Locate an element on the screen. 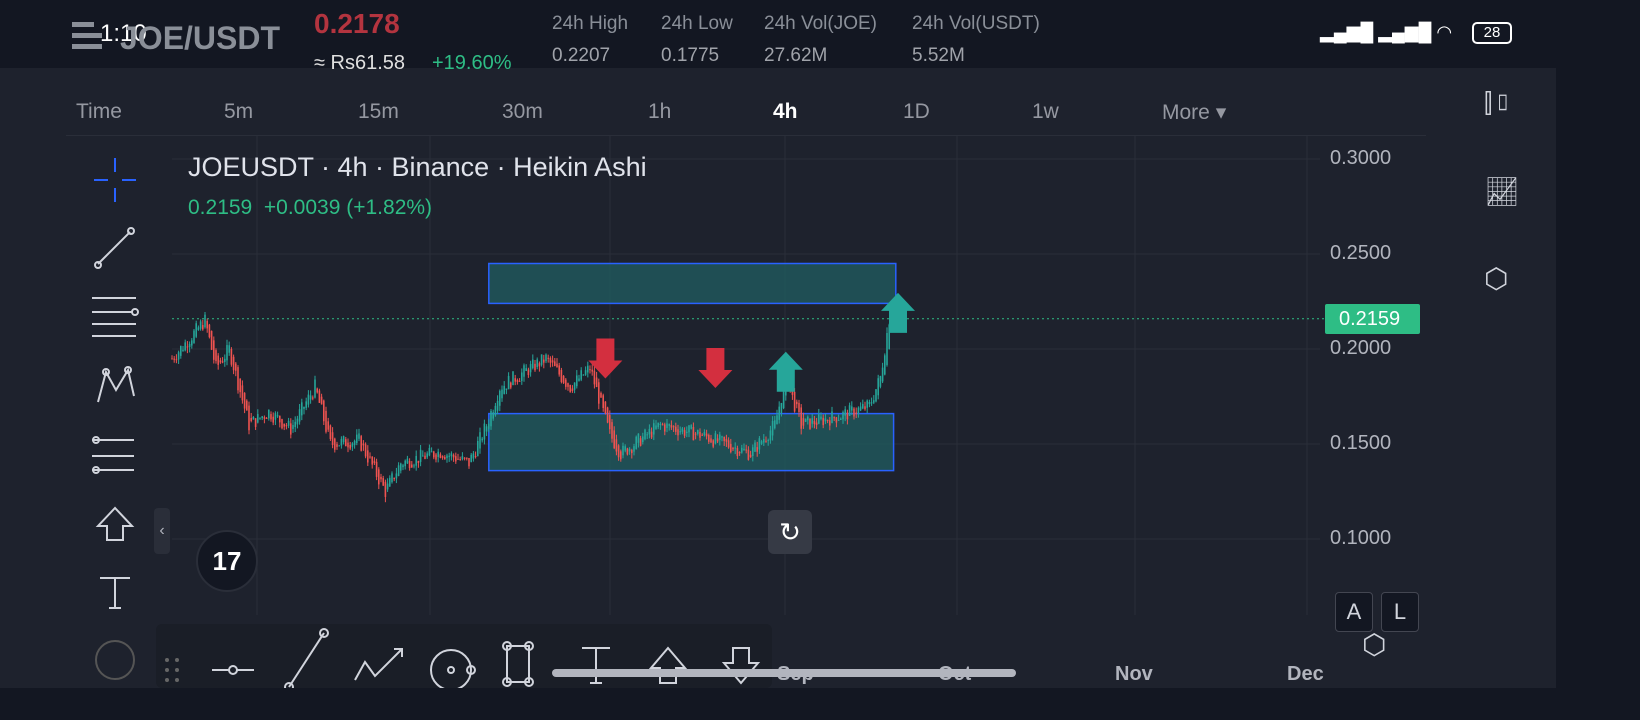 The height and width of the screenshot is (720, 1640). log-scale-button: L is located at coordinates (1400, 612).